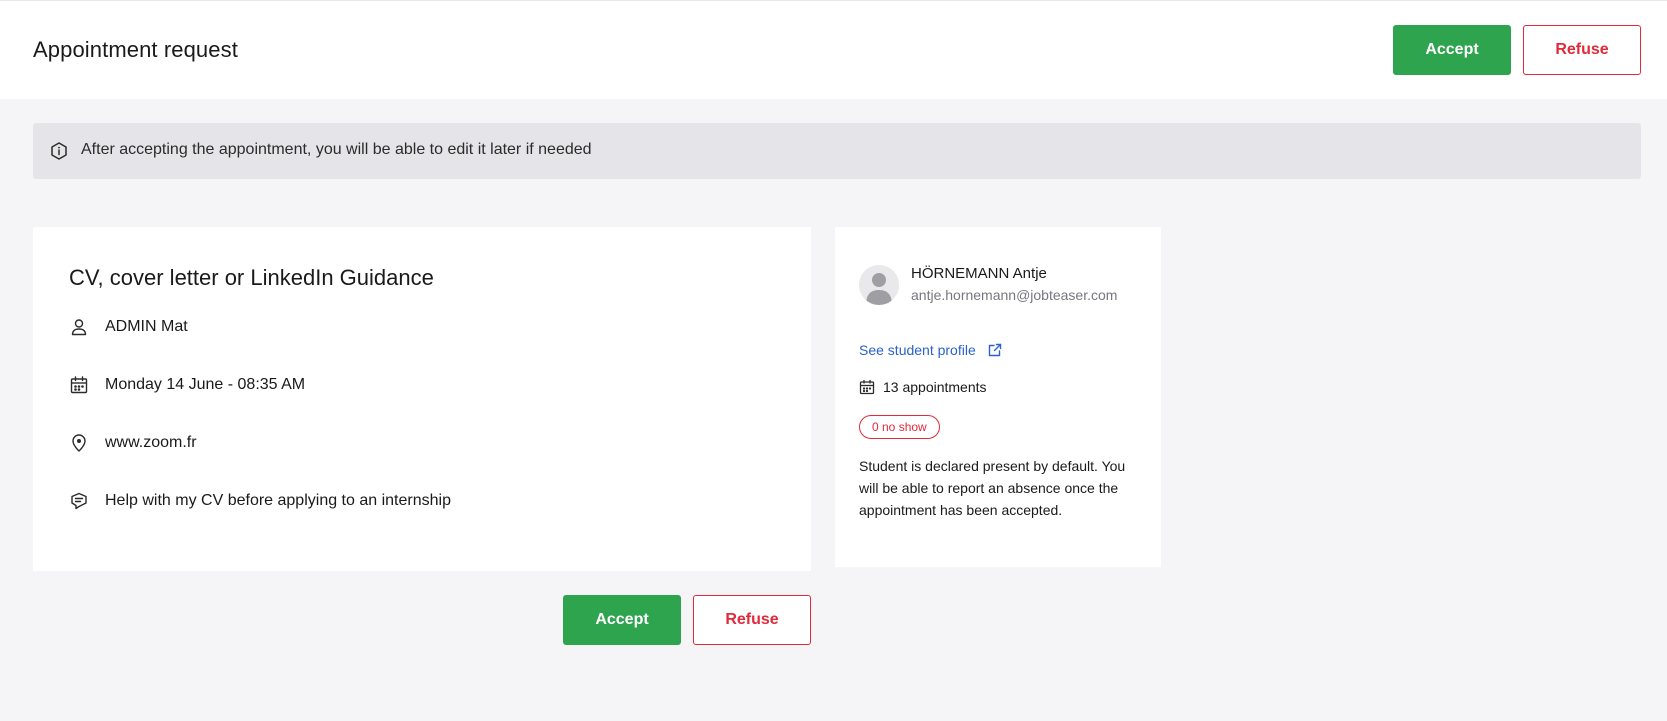 The image size is (1667, 721). I want to click on no-show-badge: 0 no show, so click(899, 427).